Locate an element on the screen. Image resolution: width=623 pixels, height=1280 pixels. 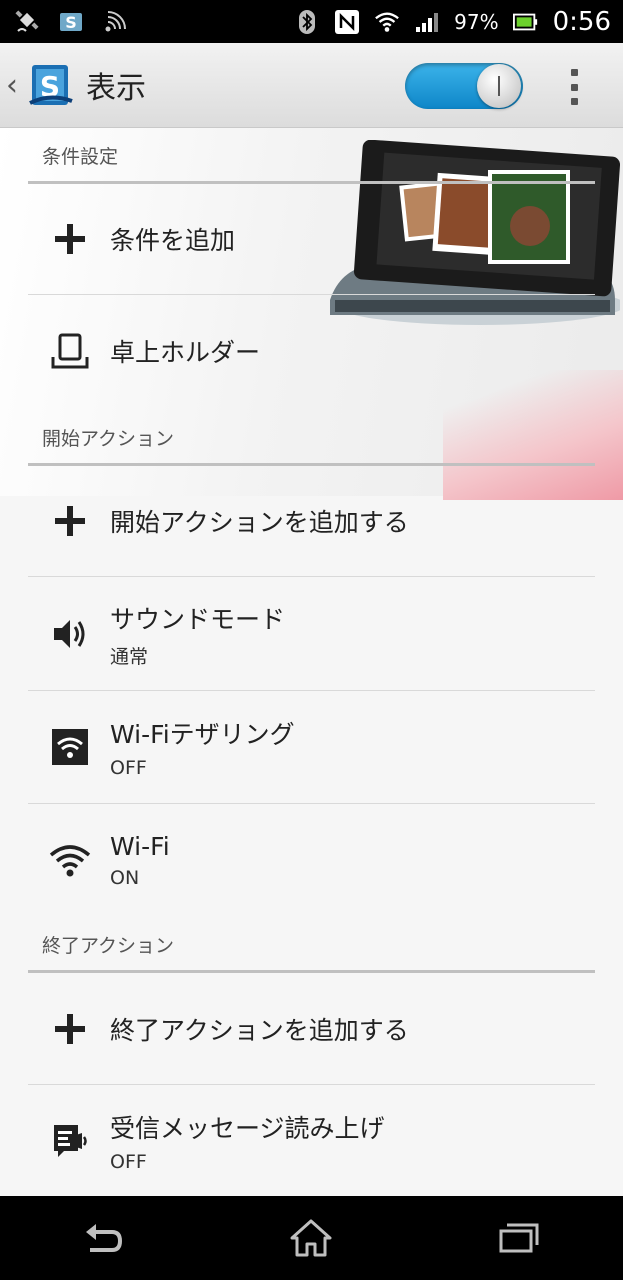
overflow-menu-icon is located at coordinates (574, 87).